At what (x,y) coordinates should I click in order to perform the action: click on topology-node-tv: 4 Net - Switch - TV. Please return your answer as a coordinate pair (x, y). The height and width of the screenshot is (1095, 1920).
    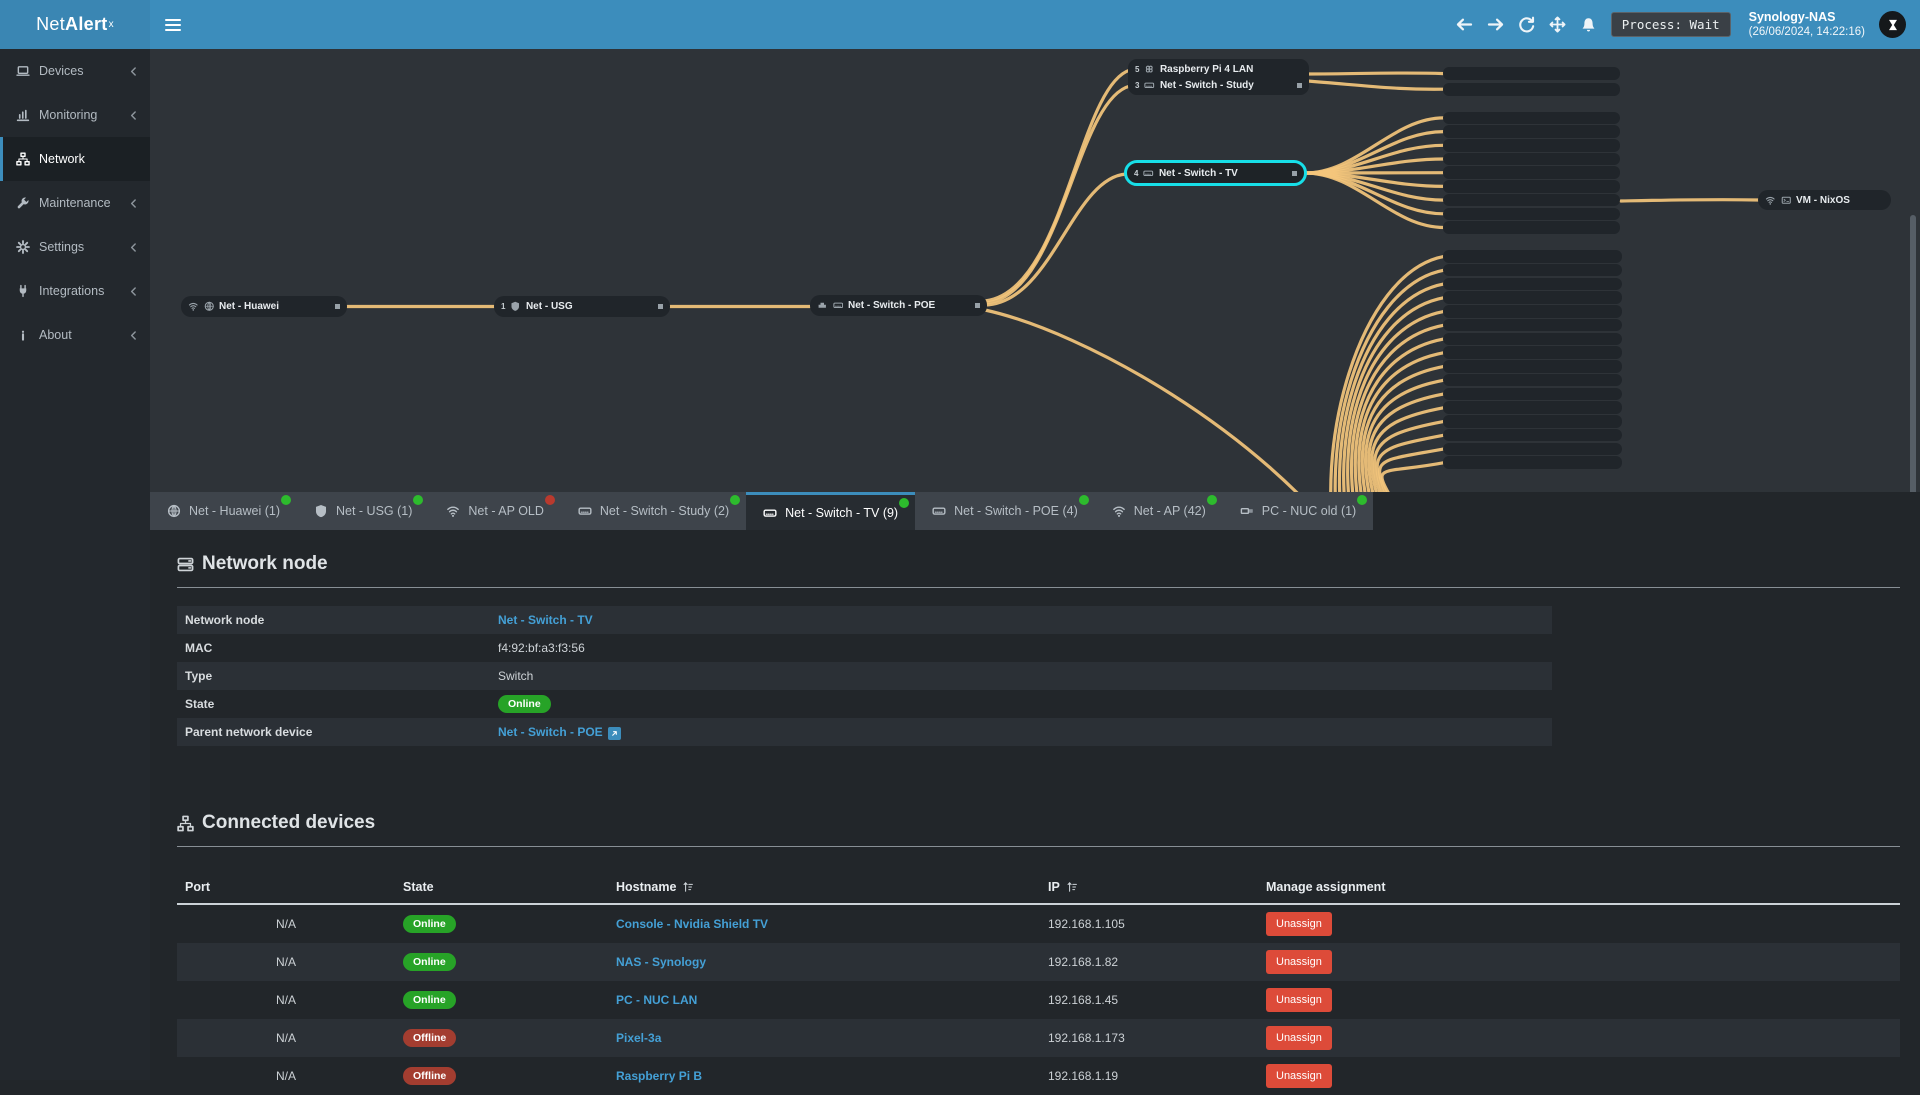
    Looking at the image, I should click on (1215, 173).